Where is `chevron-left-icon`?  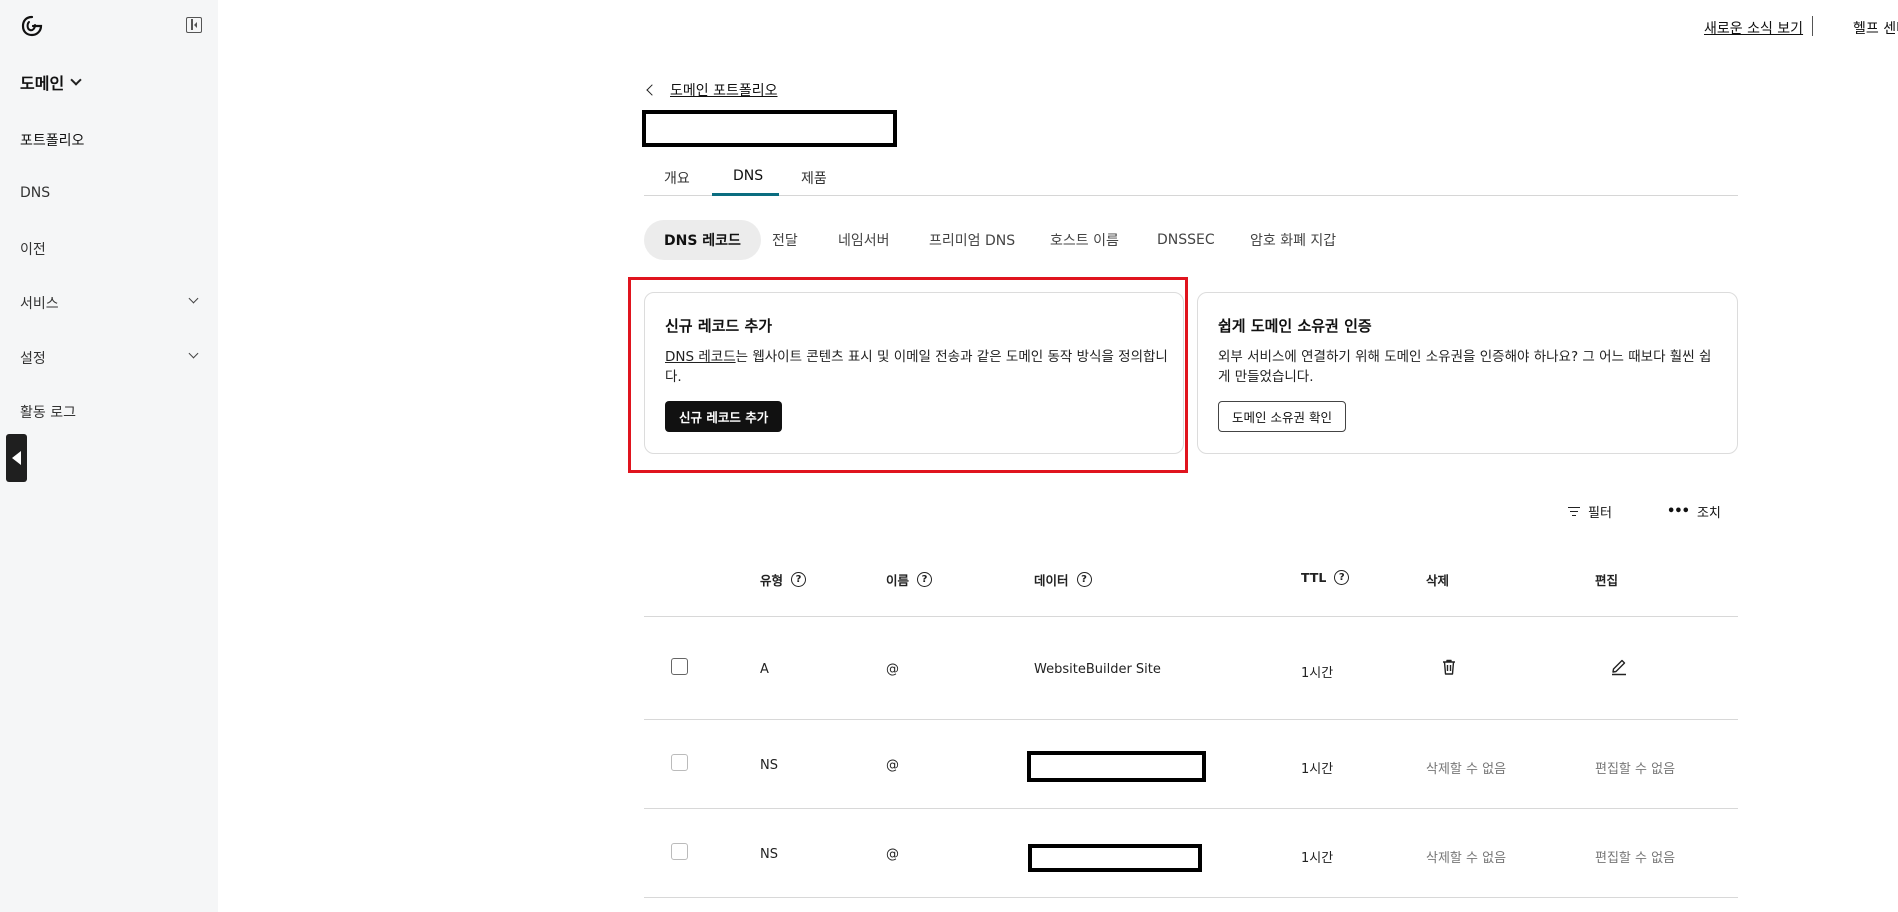
chevron-left-icon is located at coordinates (652, 90).